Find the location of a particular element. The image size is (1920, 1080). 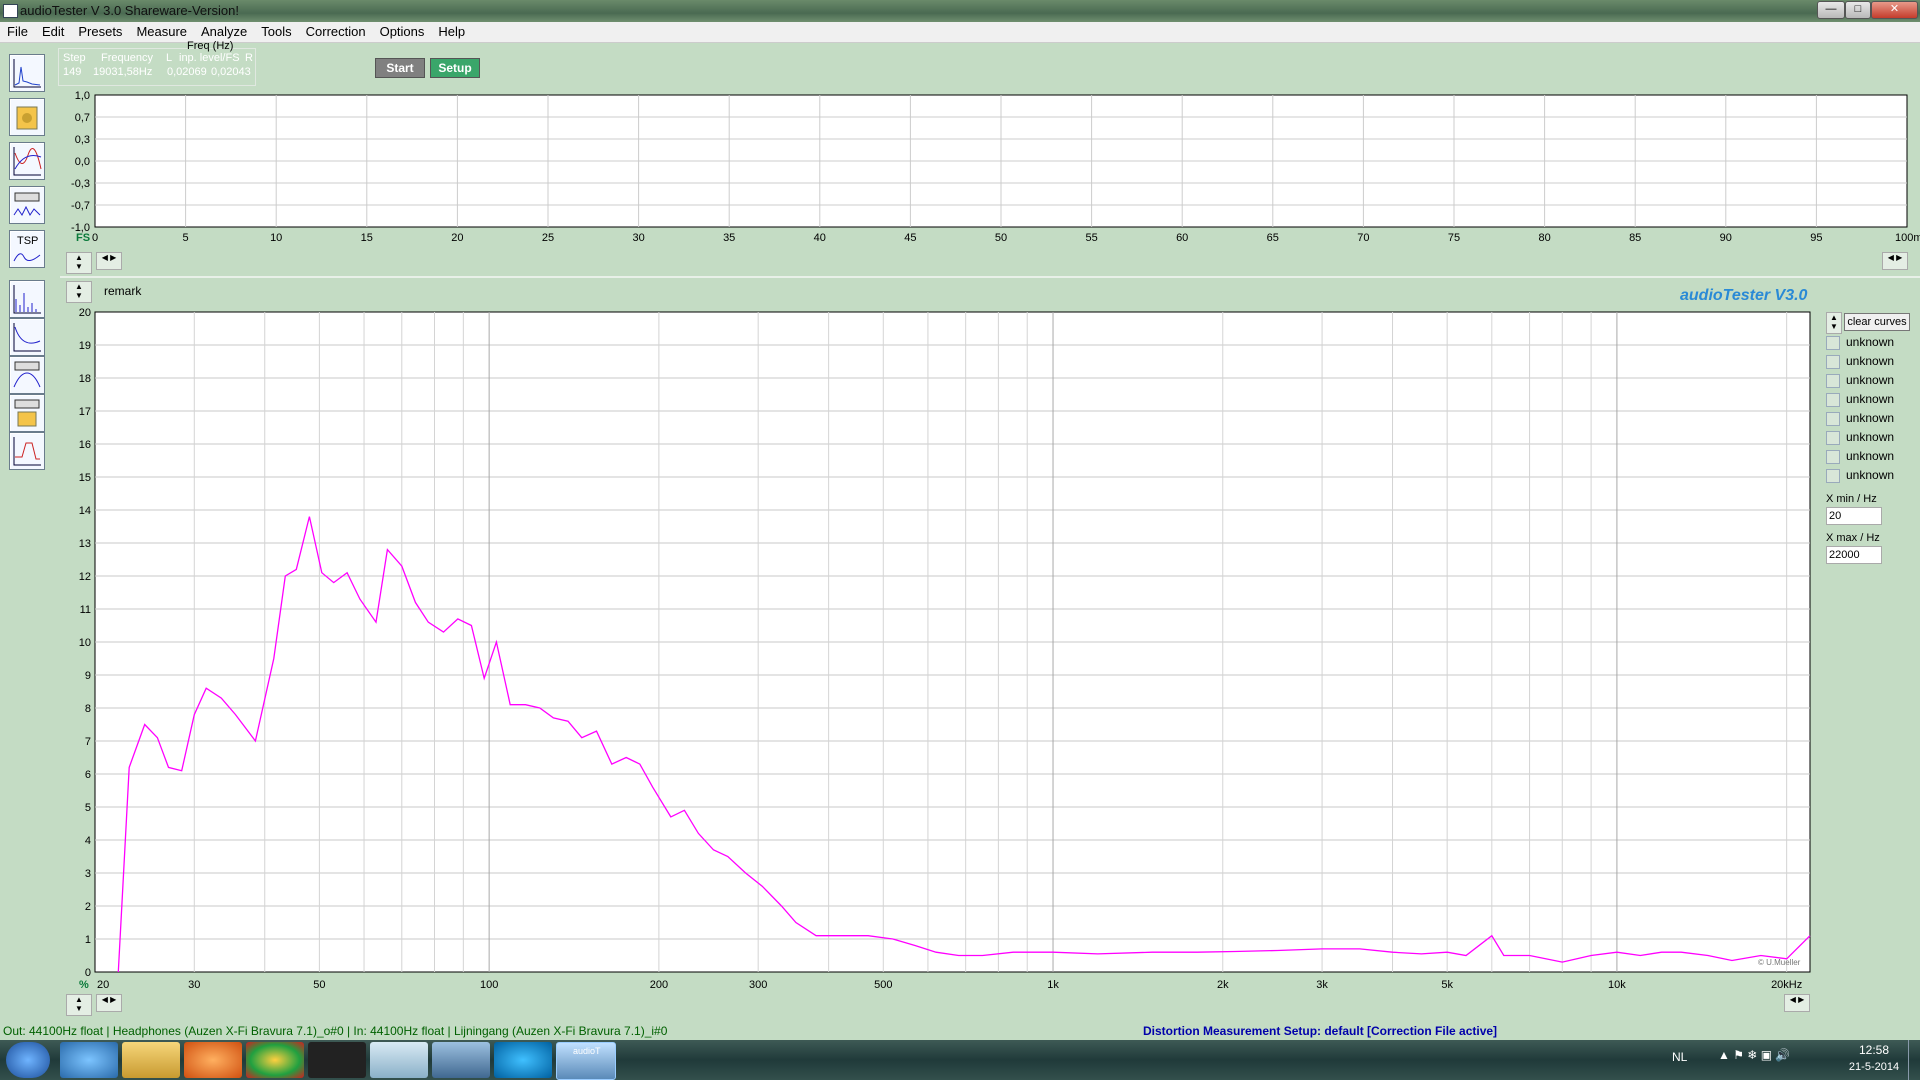

distortion-x-tick-label: 30 is located at coordinates (194, 984).